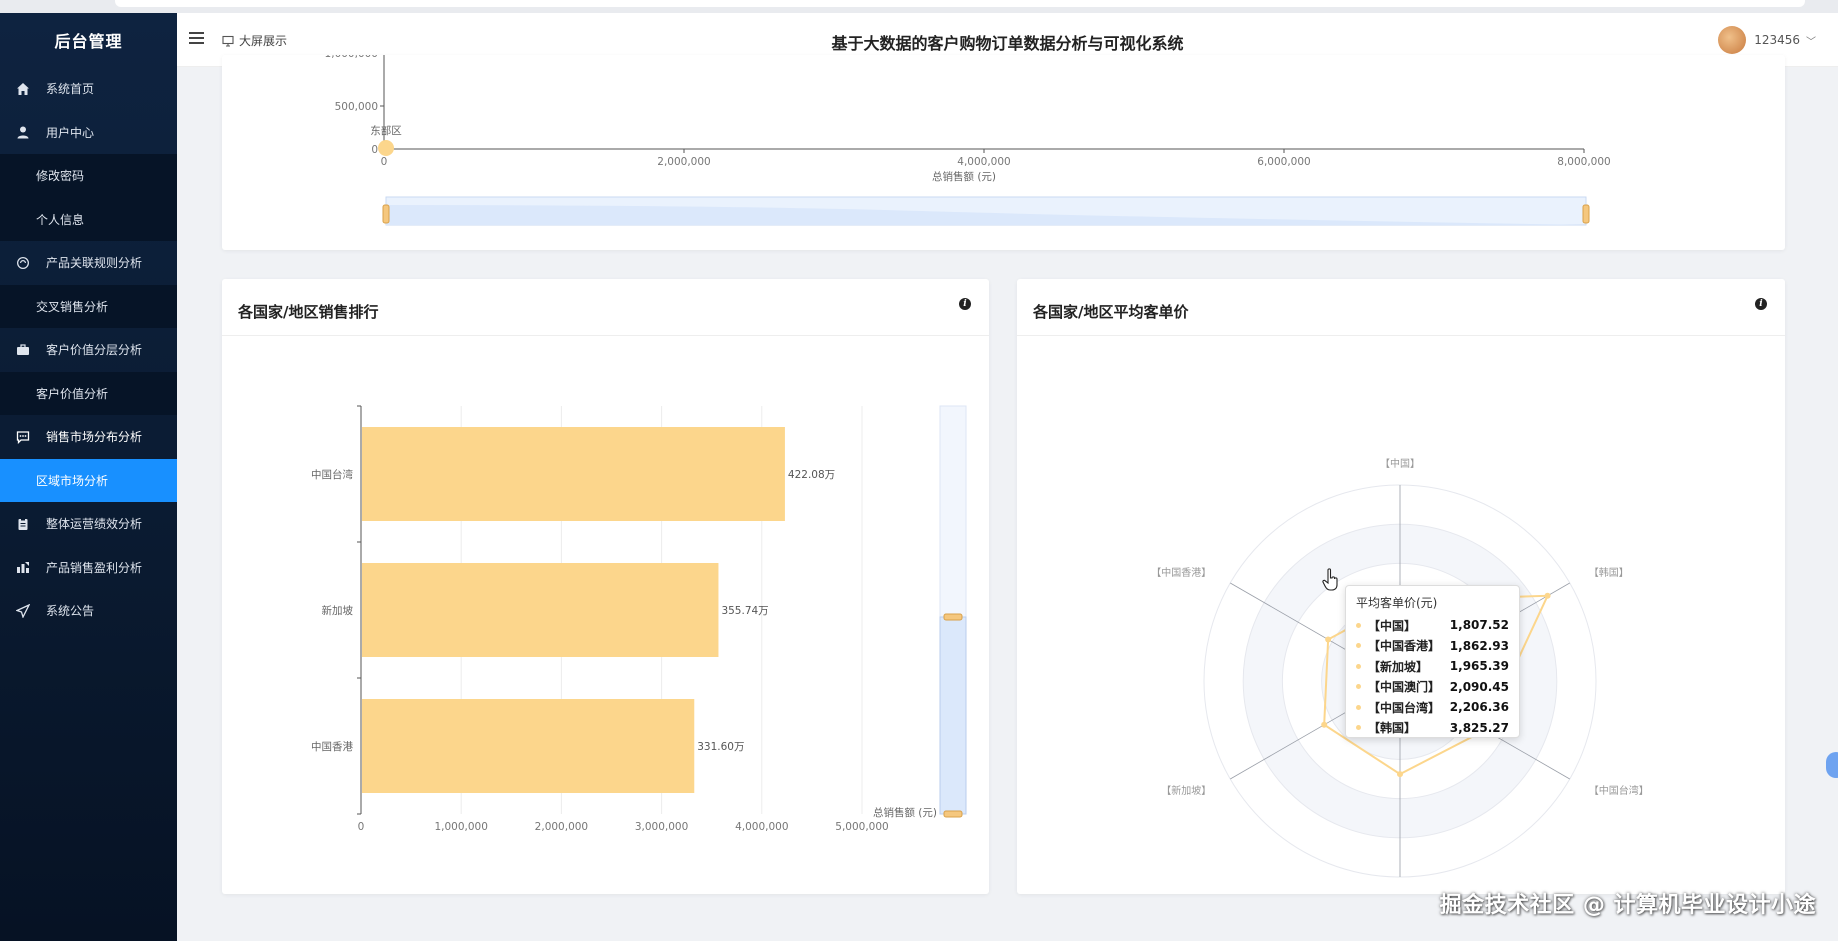  I want to click on radar-indicator-label: 【中国】, so click(1400, 463).